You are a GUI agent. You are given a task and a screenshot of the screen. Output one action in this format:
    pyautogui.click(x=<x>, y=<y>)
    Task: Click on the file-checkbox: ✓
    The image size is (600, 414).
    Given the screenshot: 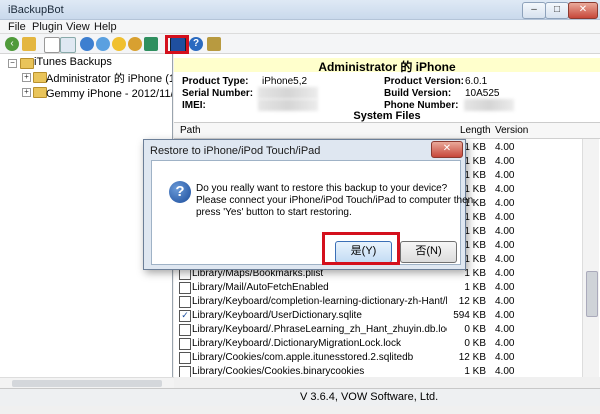 What is the action you would take?
    pyautogui.click(x=185, y=316)
    